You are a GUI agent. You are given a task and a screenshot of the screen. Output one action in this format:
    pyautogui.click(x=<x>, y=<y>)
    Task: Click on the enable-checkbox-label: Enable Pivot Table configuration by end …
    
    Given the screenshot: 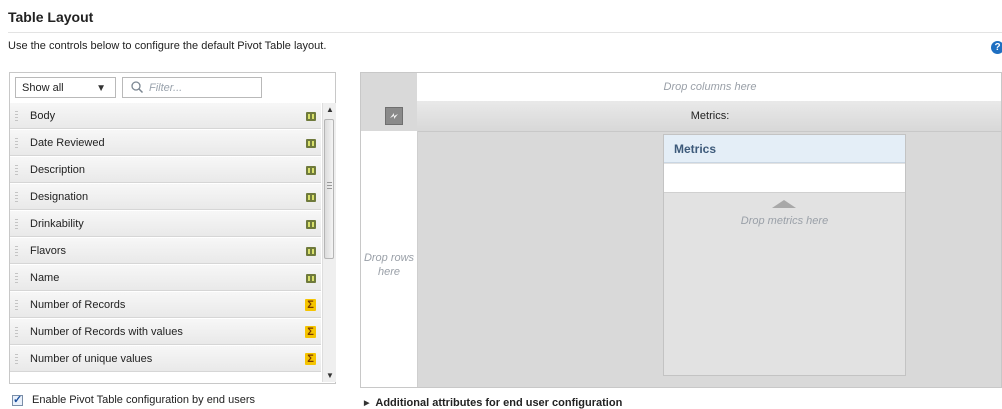 What is the action you would take?
    pyautogui.click(x=143, y=400)
    